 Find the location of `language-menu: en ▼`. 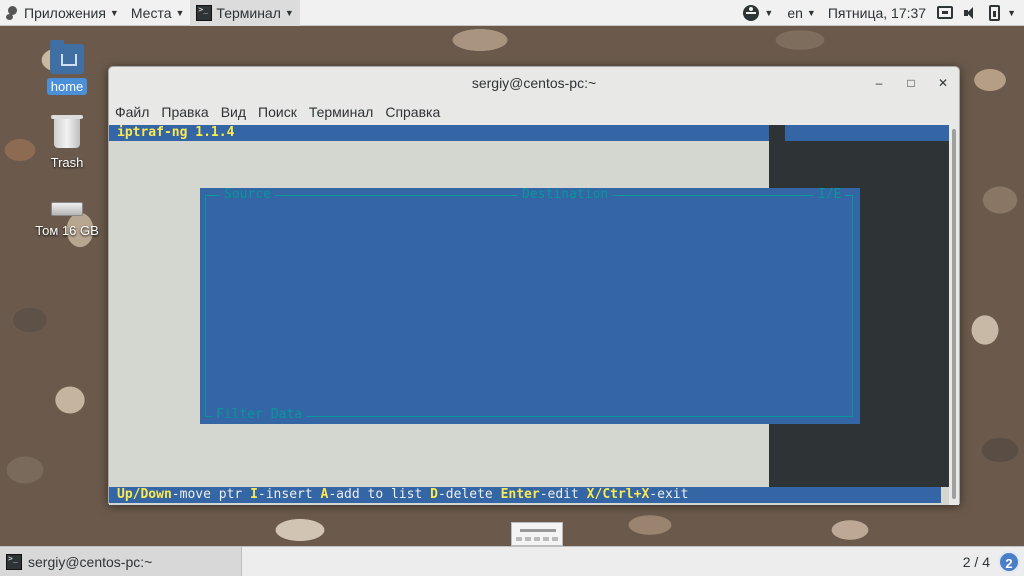

language-menu: en ▼ is located at coordinates (801, 13).